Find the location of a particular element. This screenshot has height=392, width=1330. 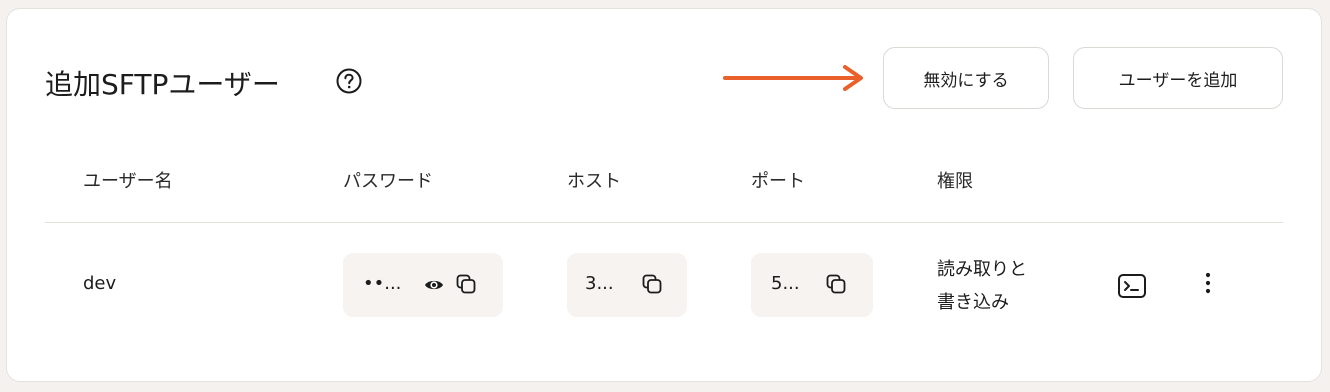

column-header-password: パスワード is located at coordinates (388, 181).